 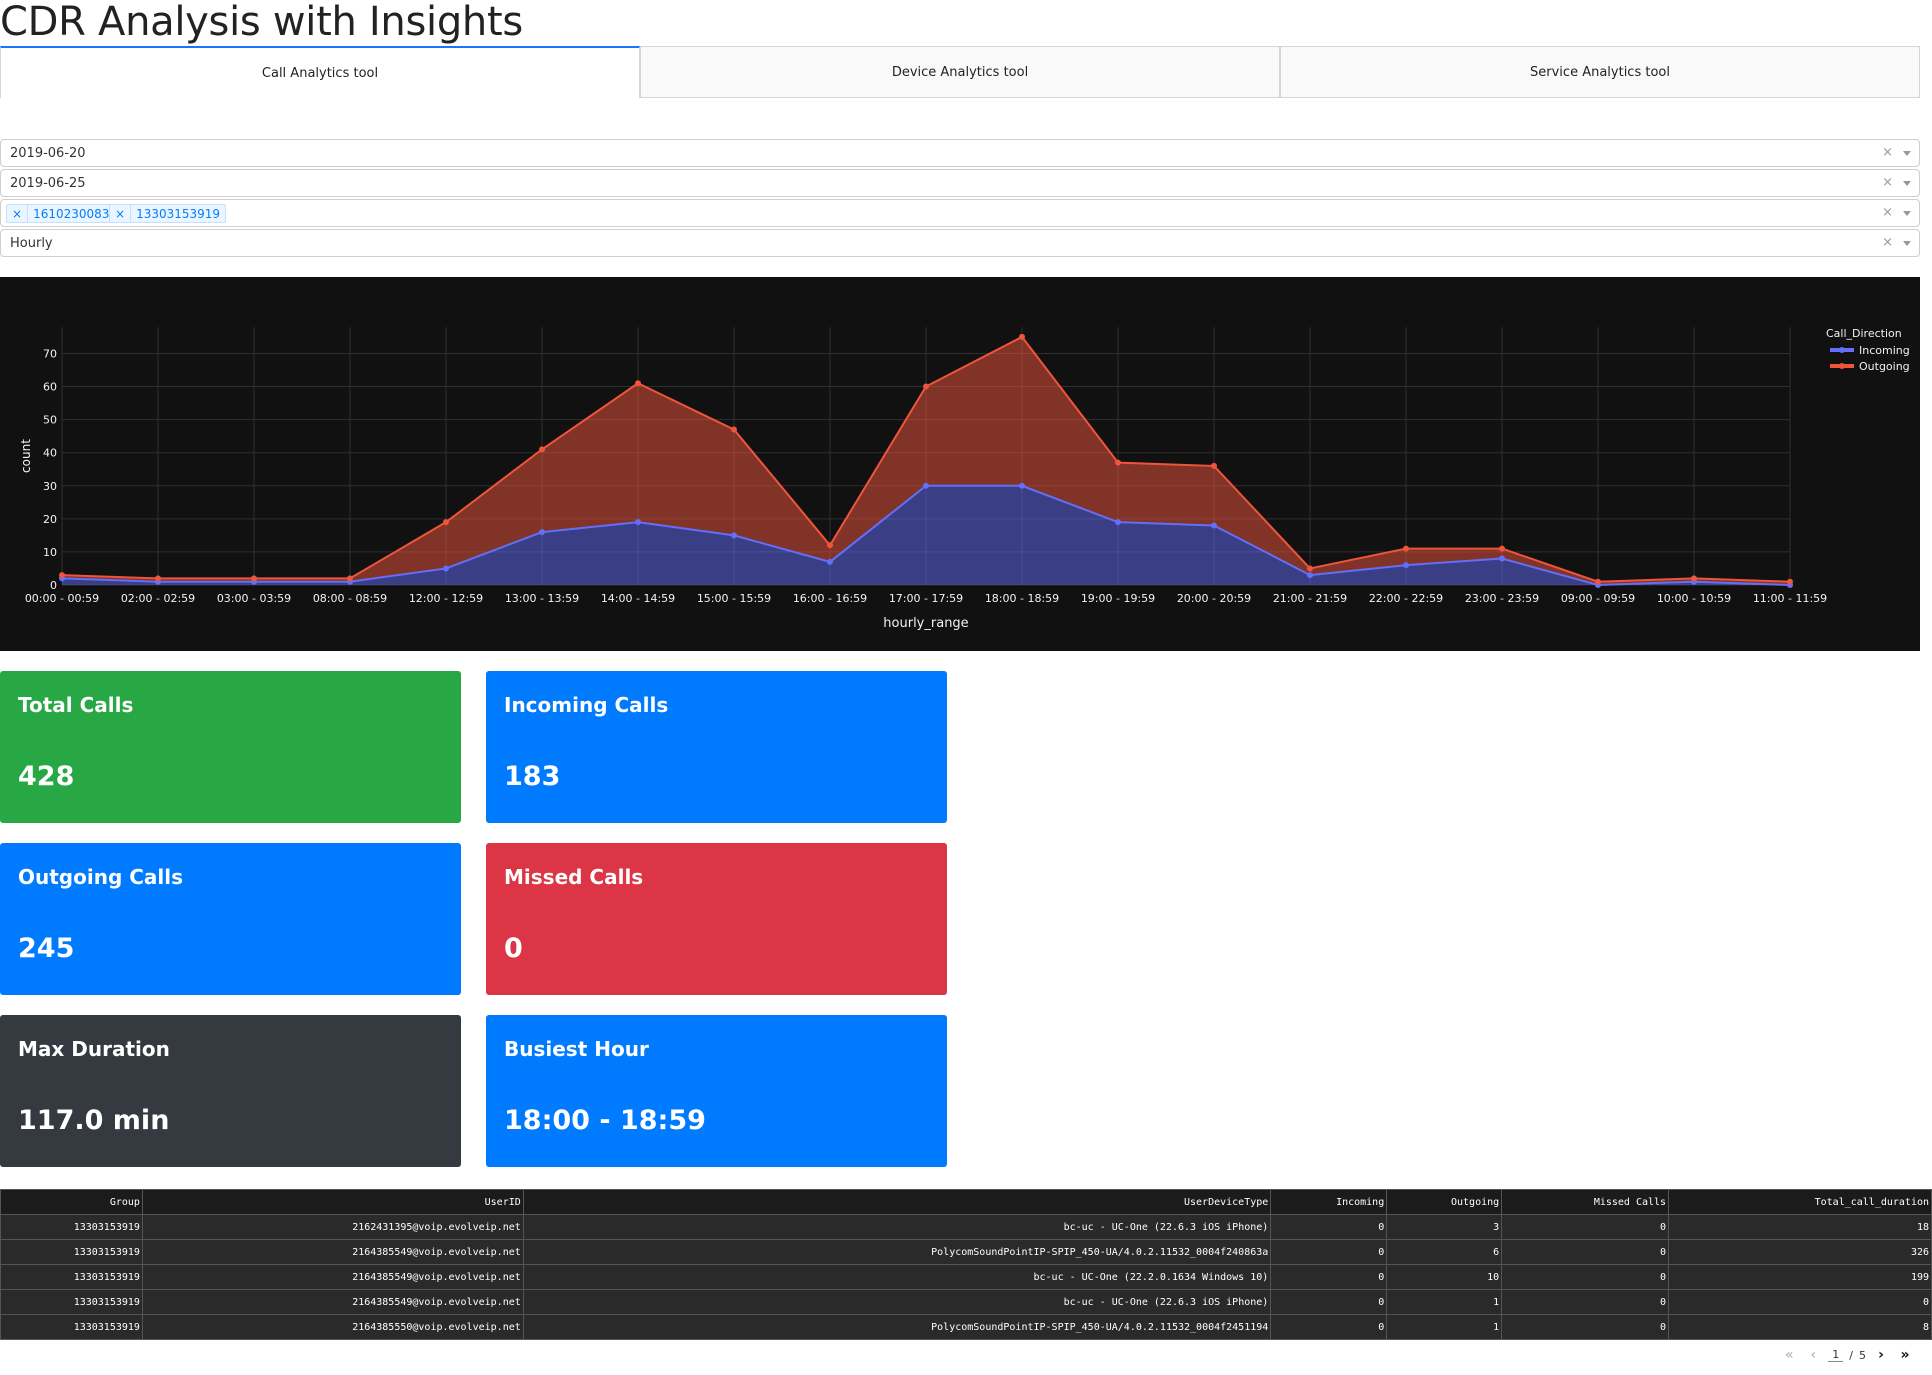 I want to click on x-tick-label: 23:00 - 23:59, so click(x=1502, y=598).